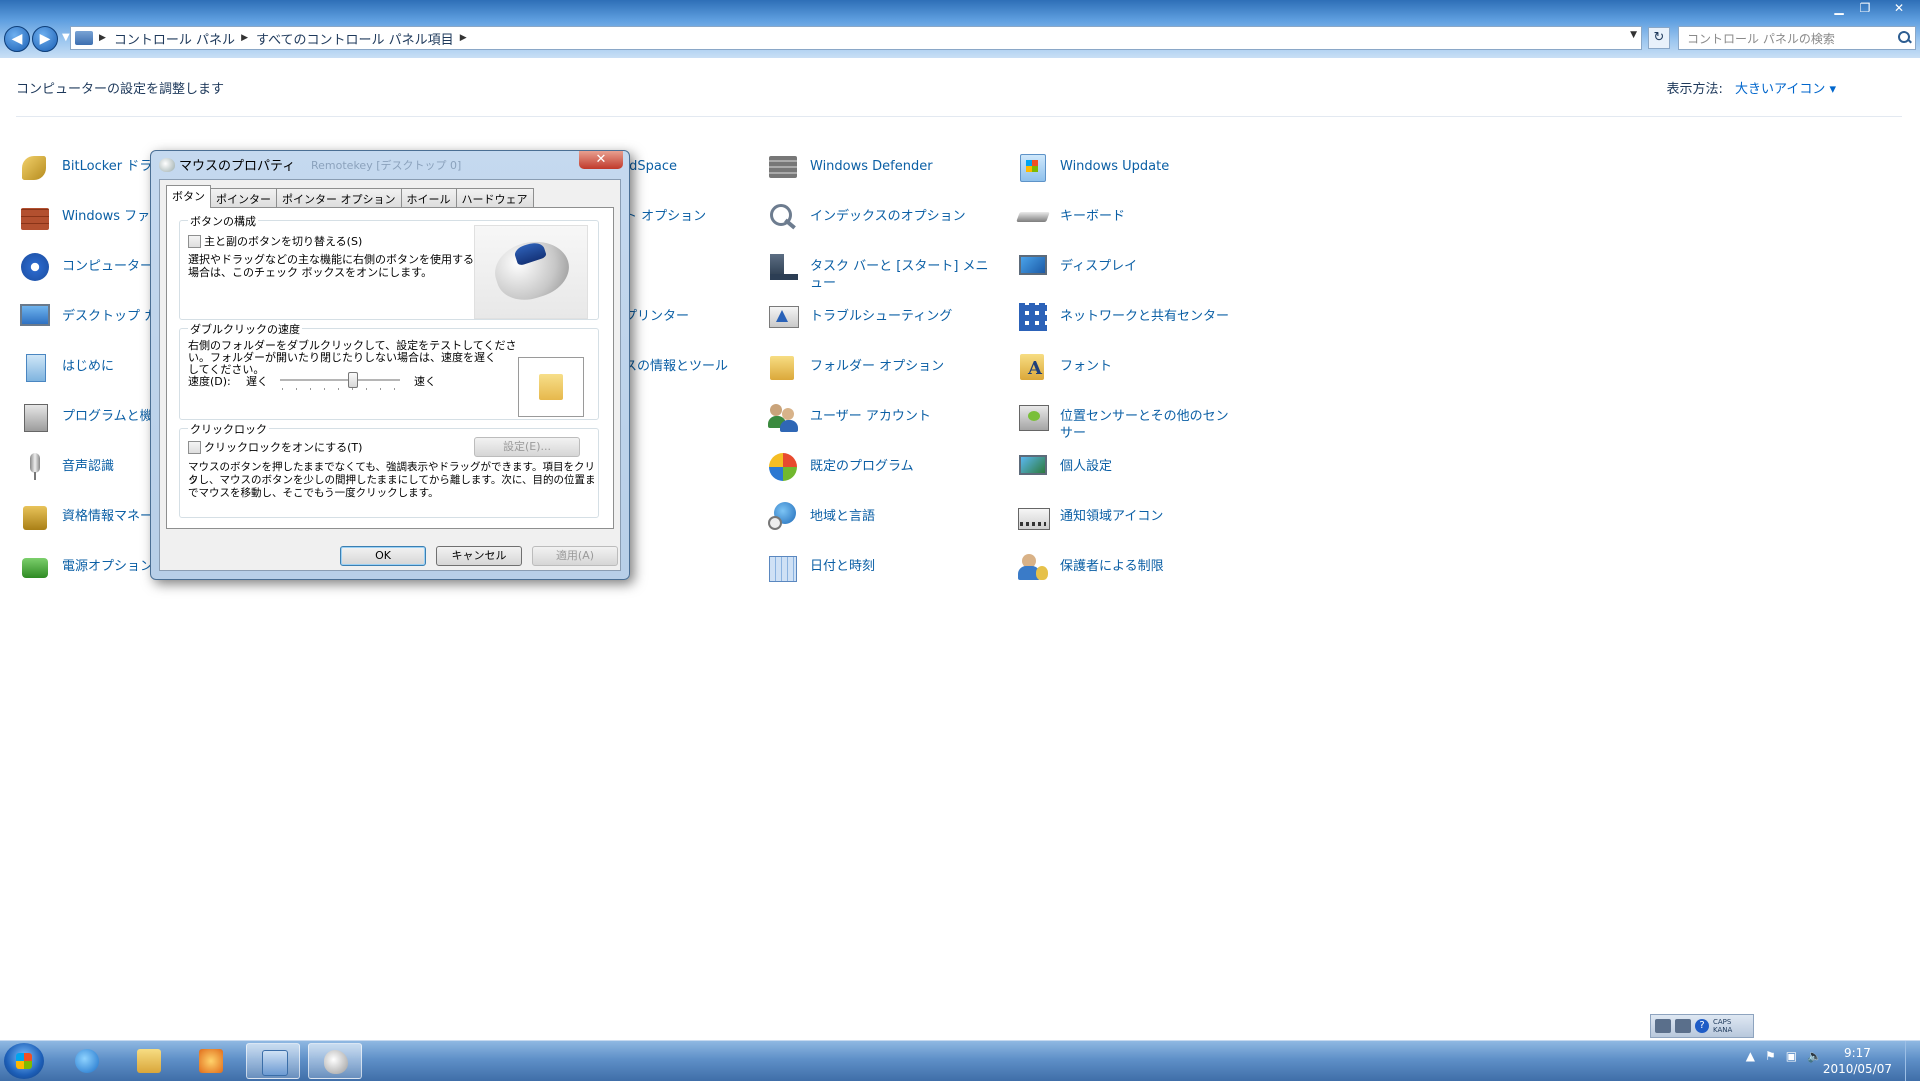  What do you see at coordinates (35, 317) in the screenshot?
I see `monitor-icon` at bounding box center [35, 317].